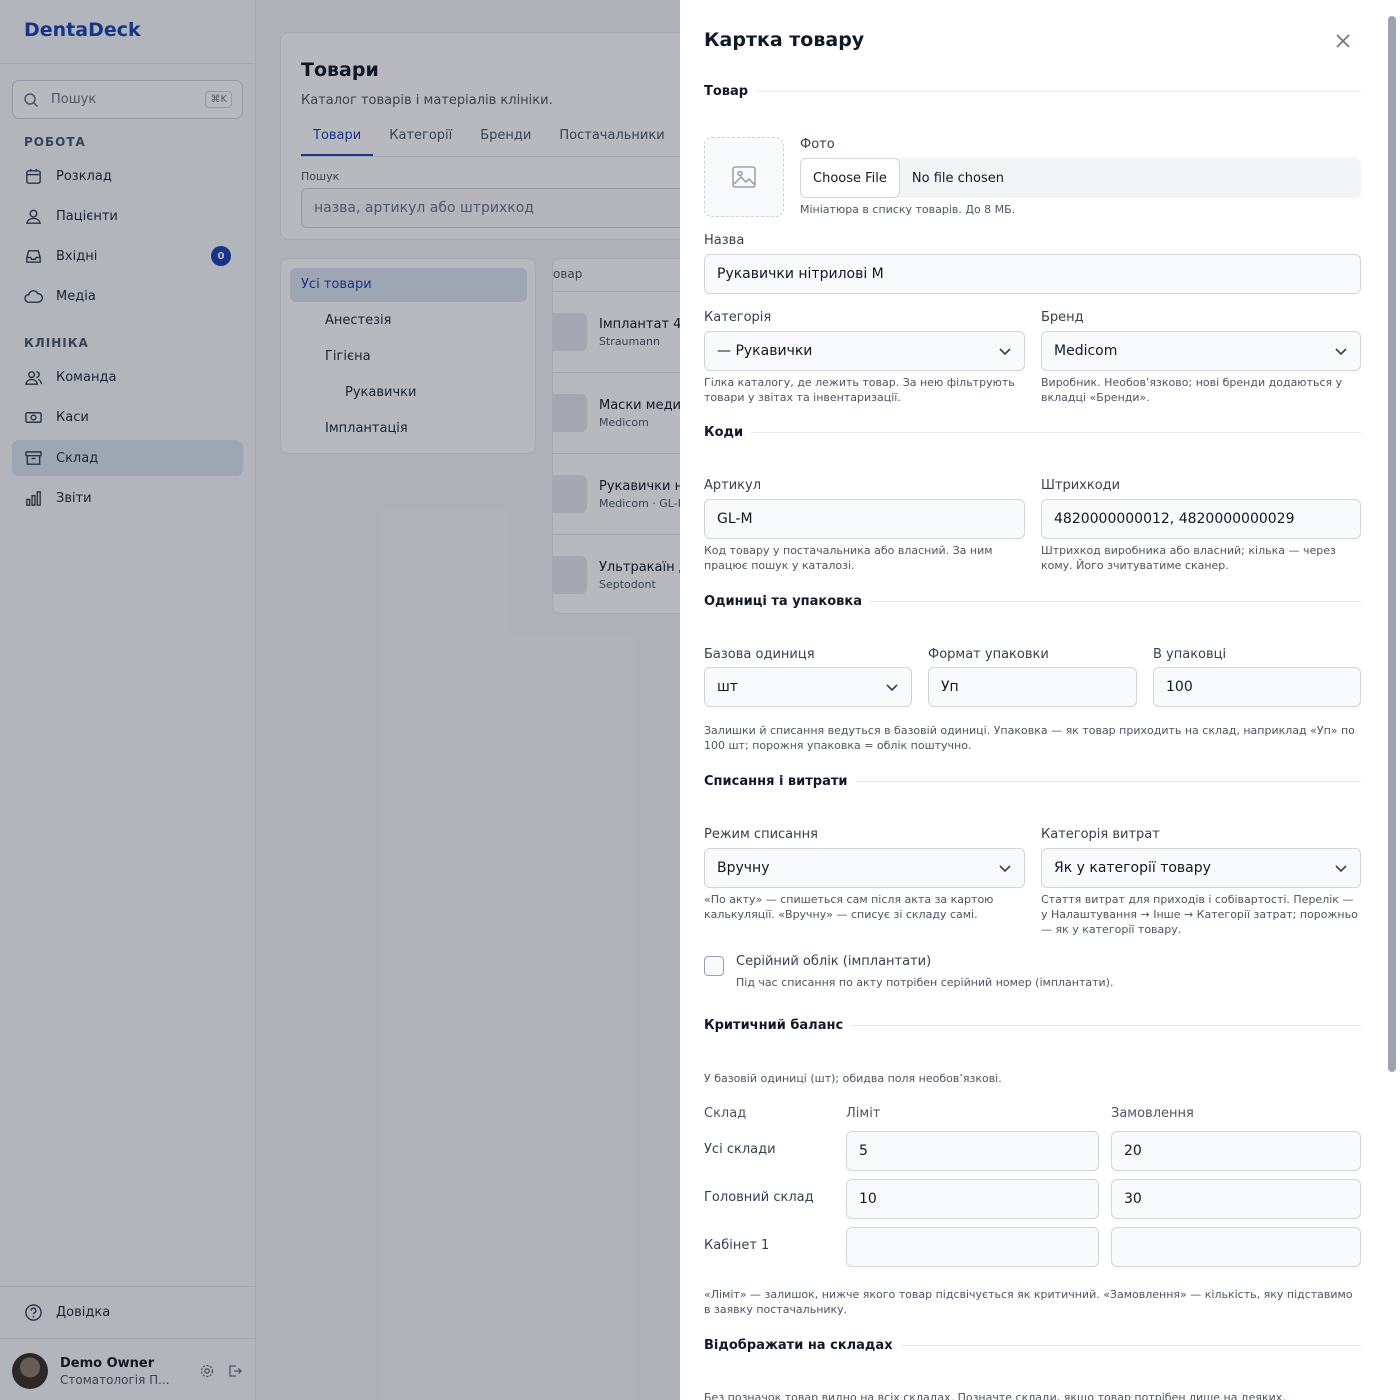 Image resolution: width=1400 pixels, height=1400 pixels. What do you see at coordinates (833, 961) in the screenshot?
I see `serial-tracking-label: Серійний облік (імплантати)` at bounding box center [833, 961].